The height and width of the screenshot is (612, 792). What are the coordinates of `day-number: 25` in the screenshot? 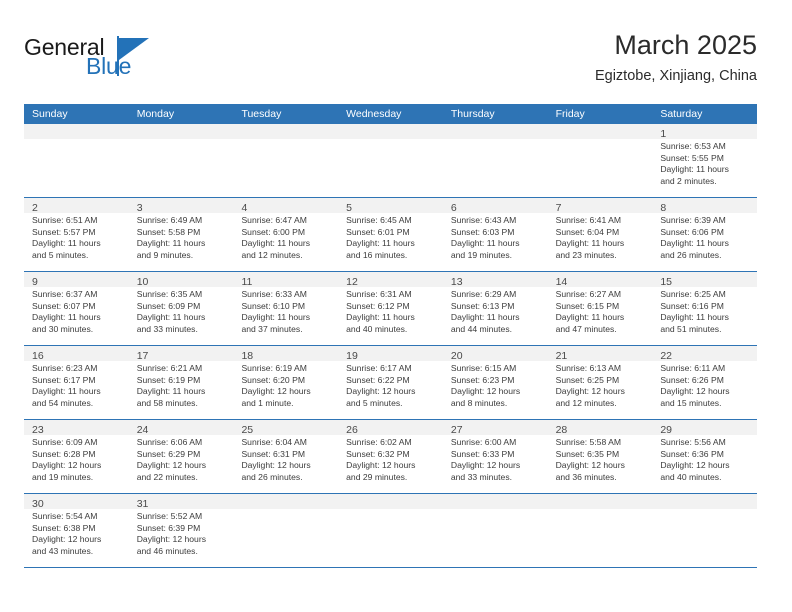 It's located at (247, 430).